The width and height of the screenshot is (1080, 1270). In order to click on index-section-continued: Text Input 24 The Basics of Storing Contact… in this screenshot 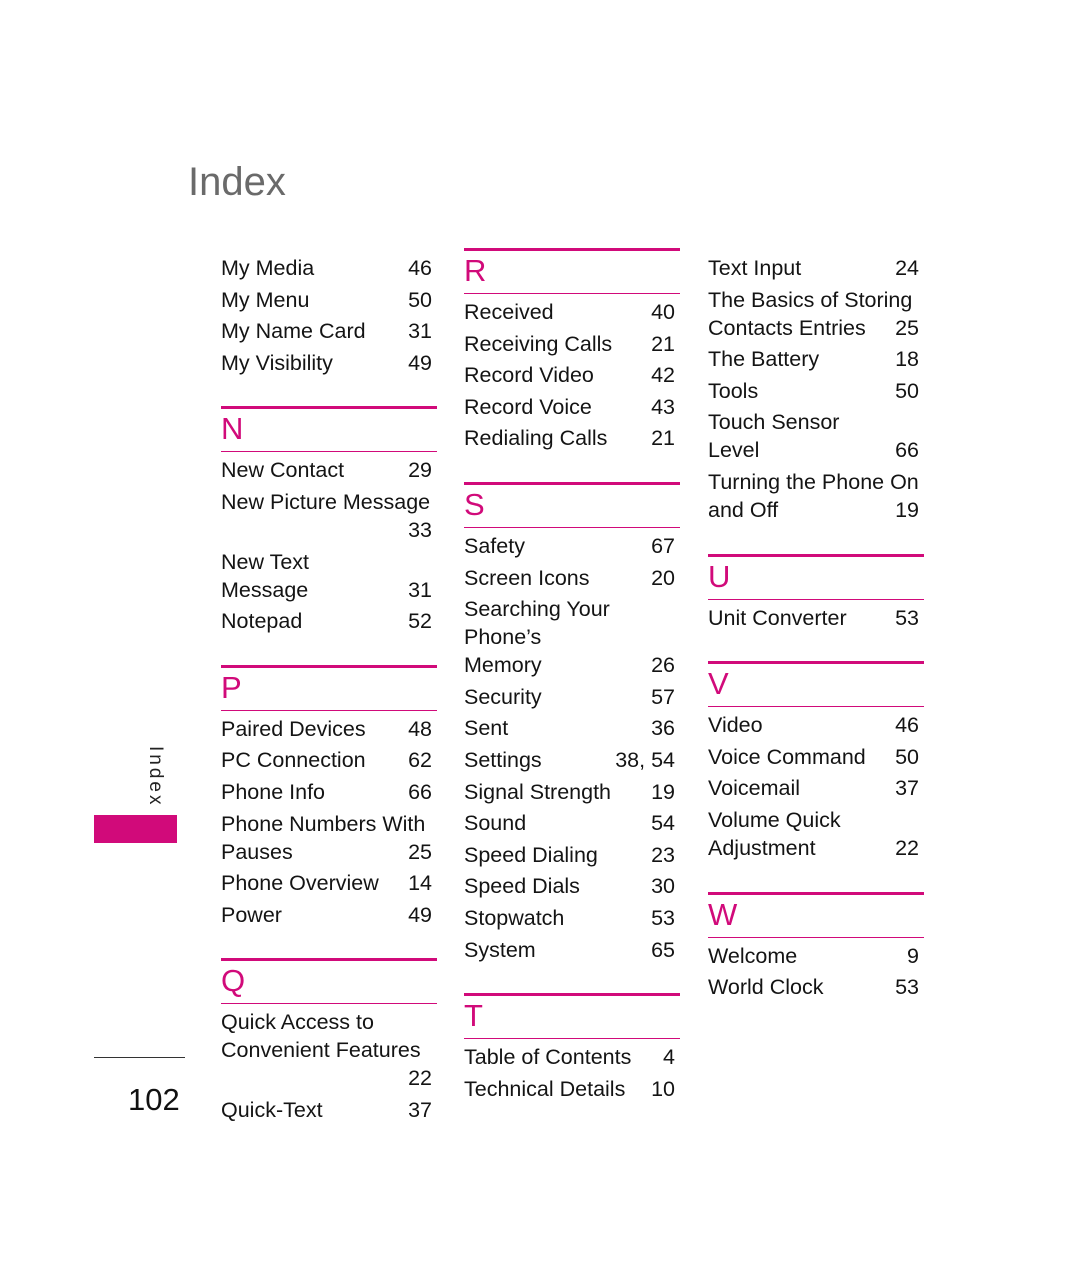, I will do `click(816, 389)`.